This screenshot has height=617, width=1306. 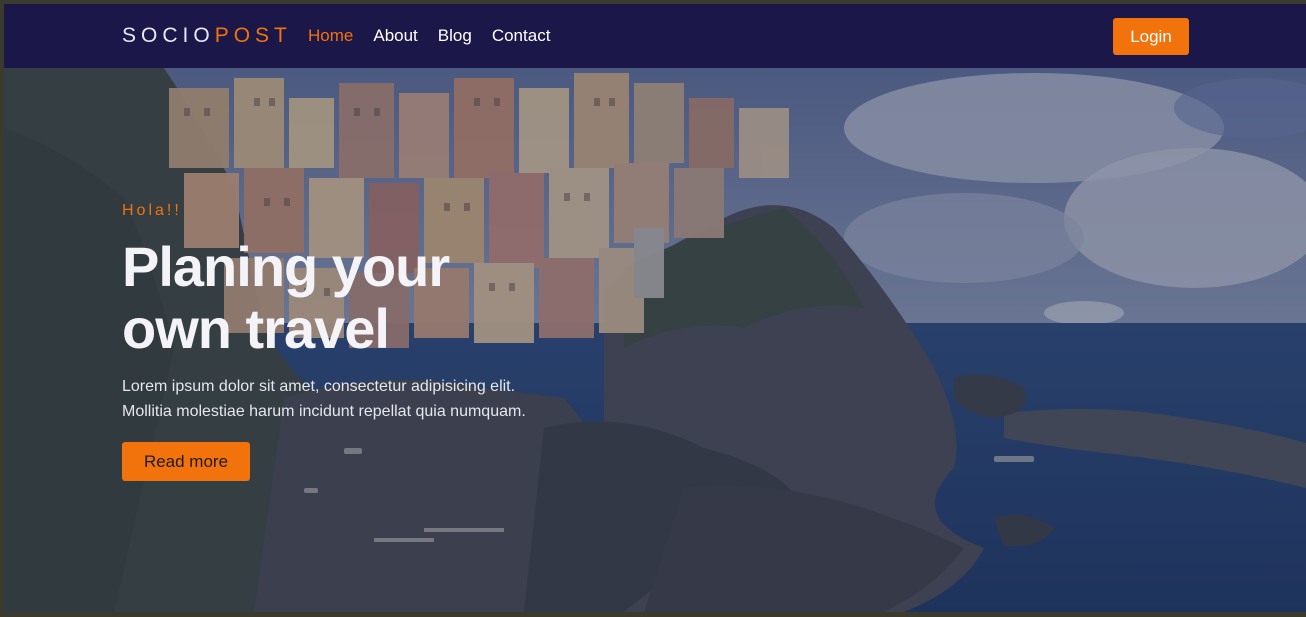 I want to click on read-more-button: Read more, so click(x=186, y=461).